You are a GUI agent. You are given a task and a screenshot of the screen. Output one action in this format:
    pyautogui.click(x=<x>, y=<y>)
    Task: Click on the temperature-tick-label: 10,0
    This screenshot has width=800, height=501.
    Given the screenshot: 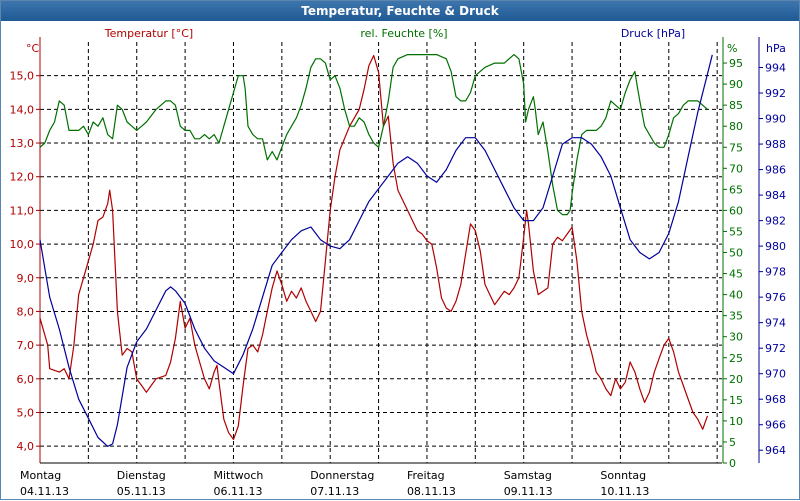 What is the action you would take?
    pyautogui.click(x=22, y=244)
    